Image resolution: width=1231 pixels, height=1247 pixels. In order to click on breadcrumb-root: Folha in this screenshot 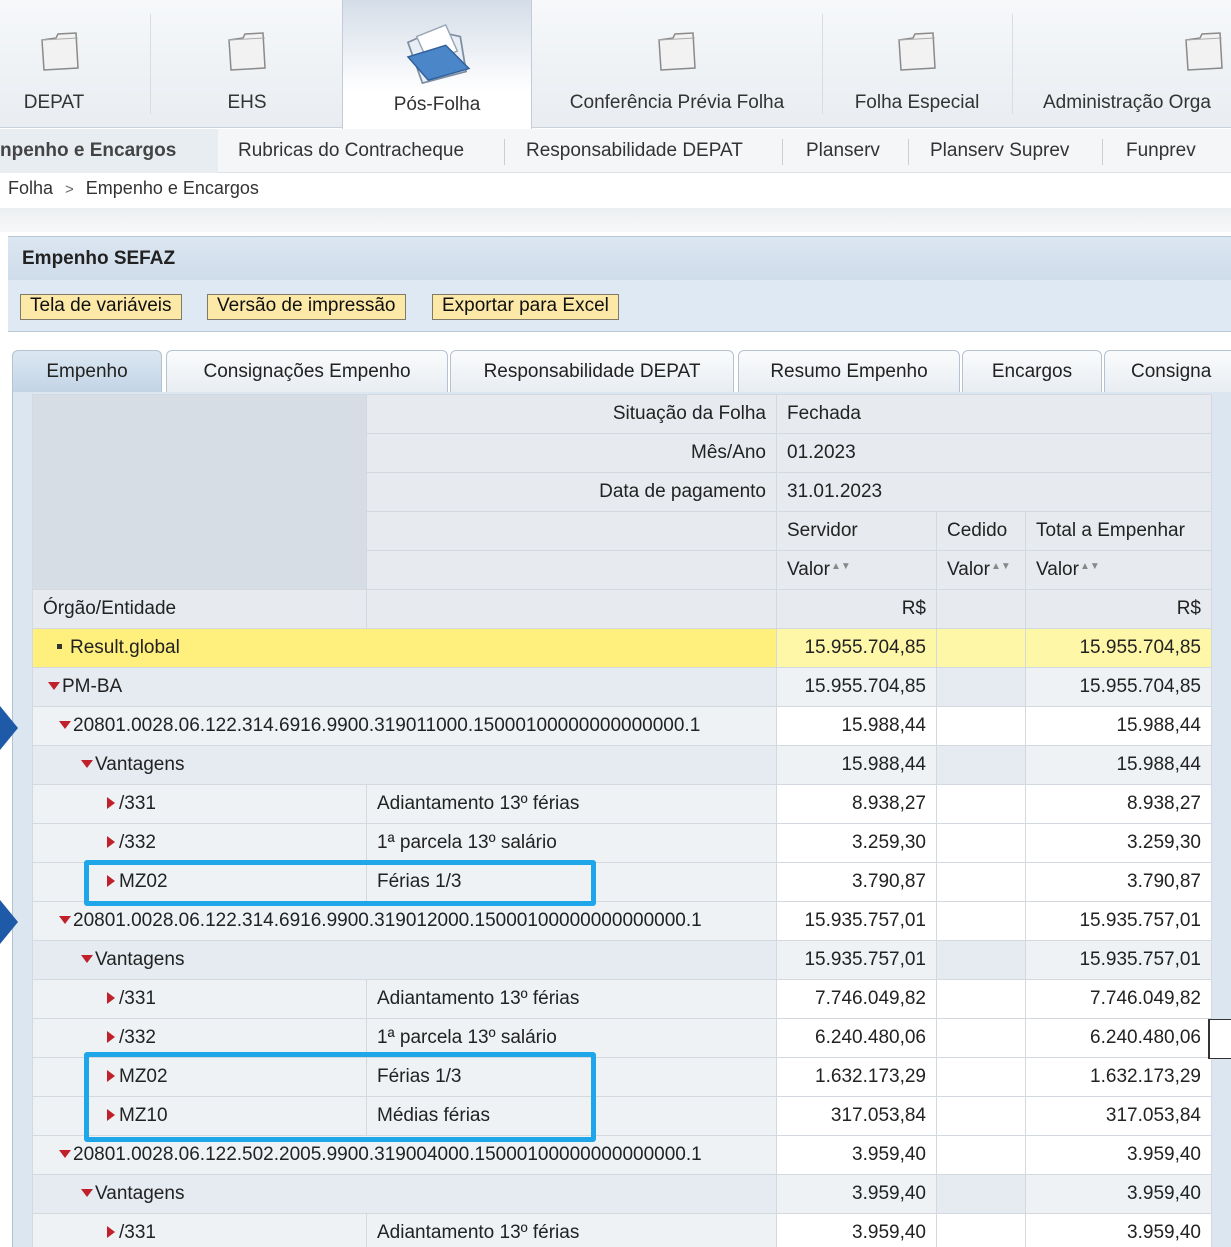, I will do `click(30, 188)`.